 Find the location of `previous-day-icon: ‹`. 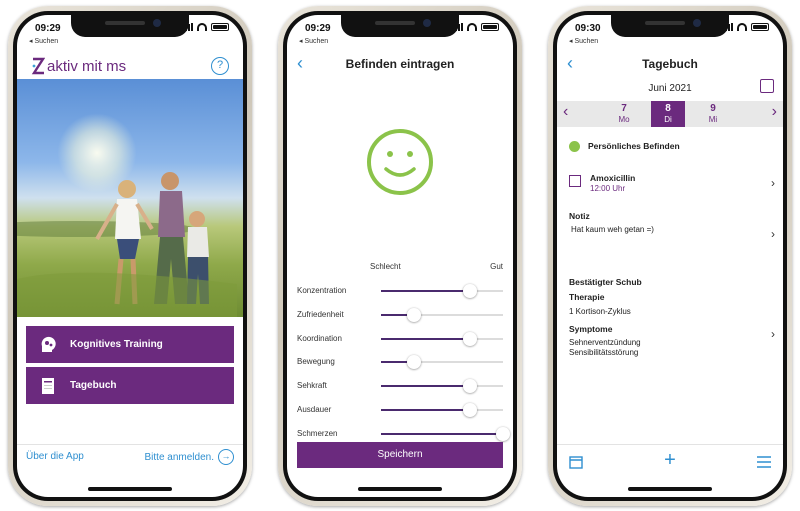

previous-day-icon: ‹ is located at coordinates (565, 112).